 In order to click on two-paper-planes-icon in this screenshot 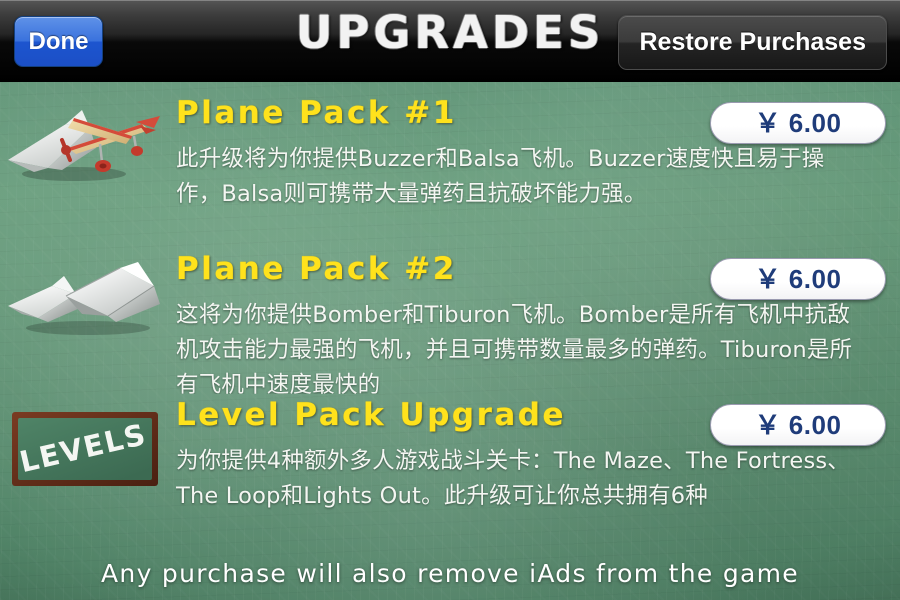, I will do `click(88, 300)`.